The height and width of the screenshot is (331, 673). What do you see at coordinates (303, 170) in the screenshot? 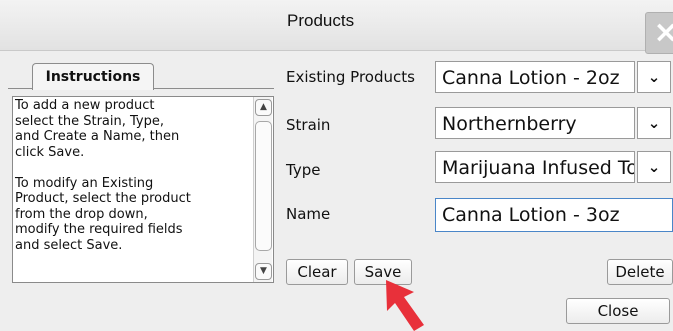
I see `type-label: Type` at bounding box center [303, 170].